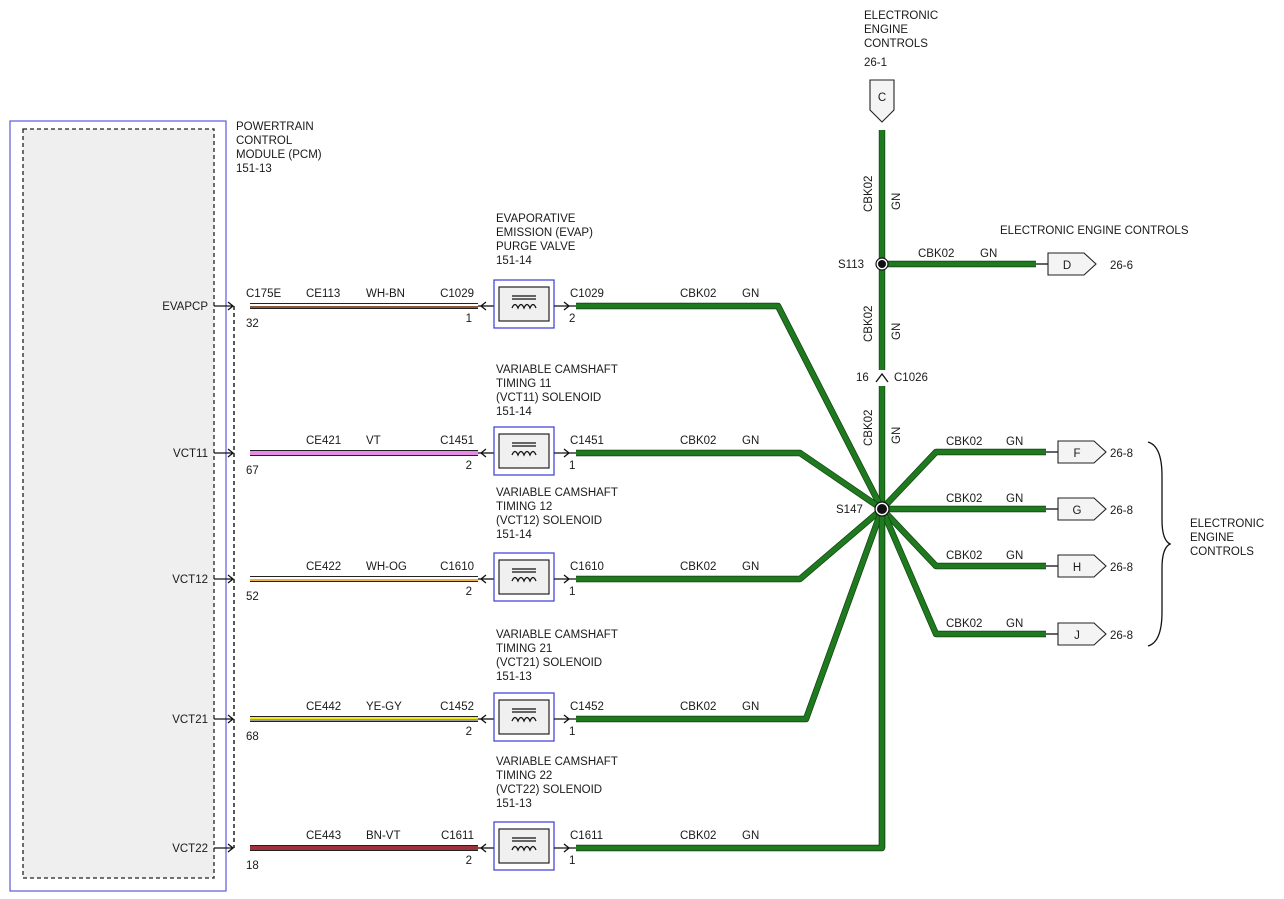 This screenshot has height=899, width=1284. I want to click on pcm-pin-number: 18, so click(252, 866).